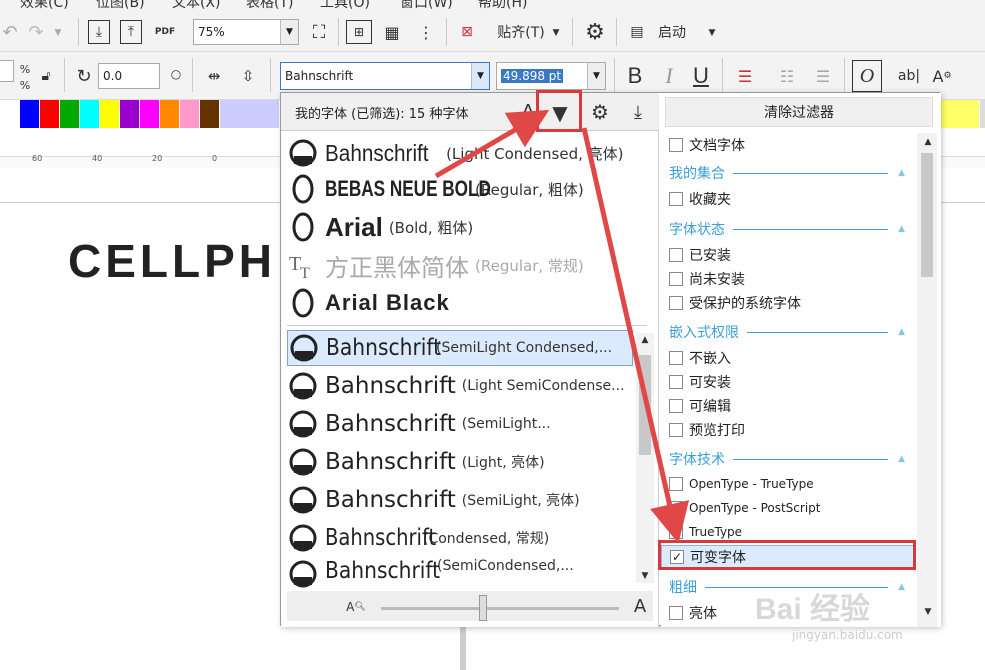 This screenshot has height=670, width=985. I want to click on filter-truetype: TrueType, so click(705, 532).